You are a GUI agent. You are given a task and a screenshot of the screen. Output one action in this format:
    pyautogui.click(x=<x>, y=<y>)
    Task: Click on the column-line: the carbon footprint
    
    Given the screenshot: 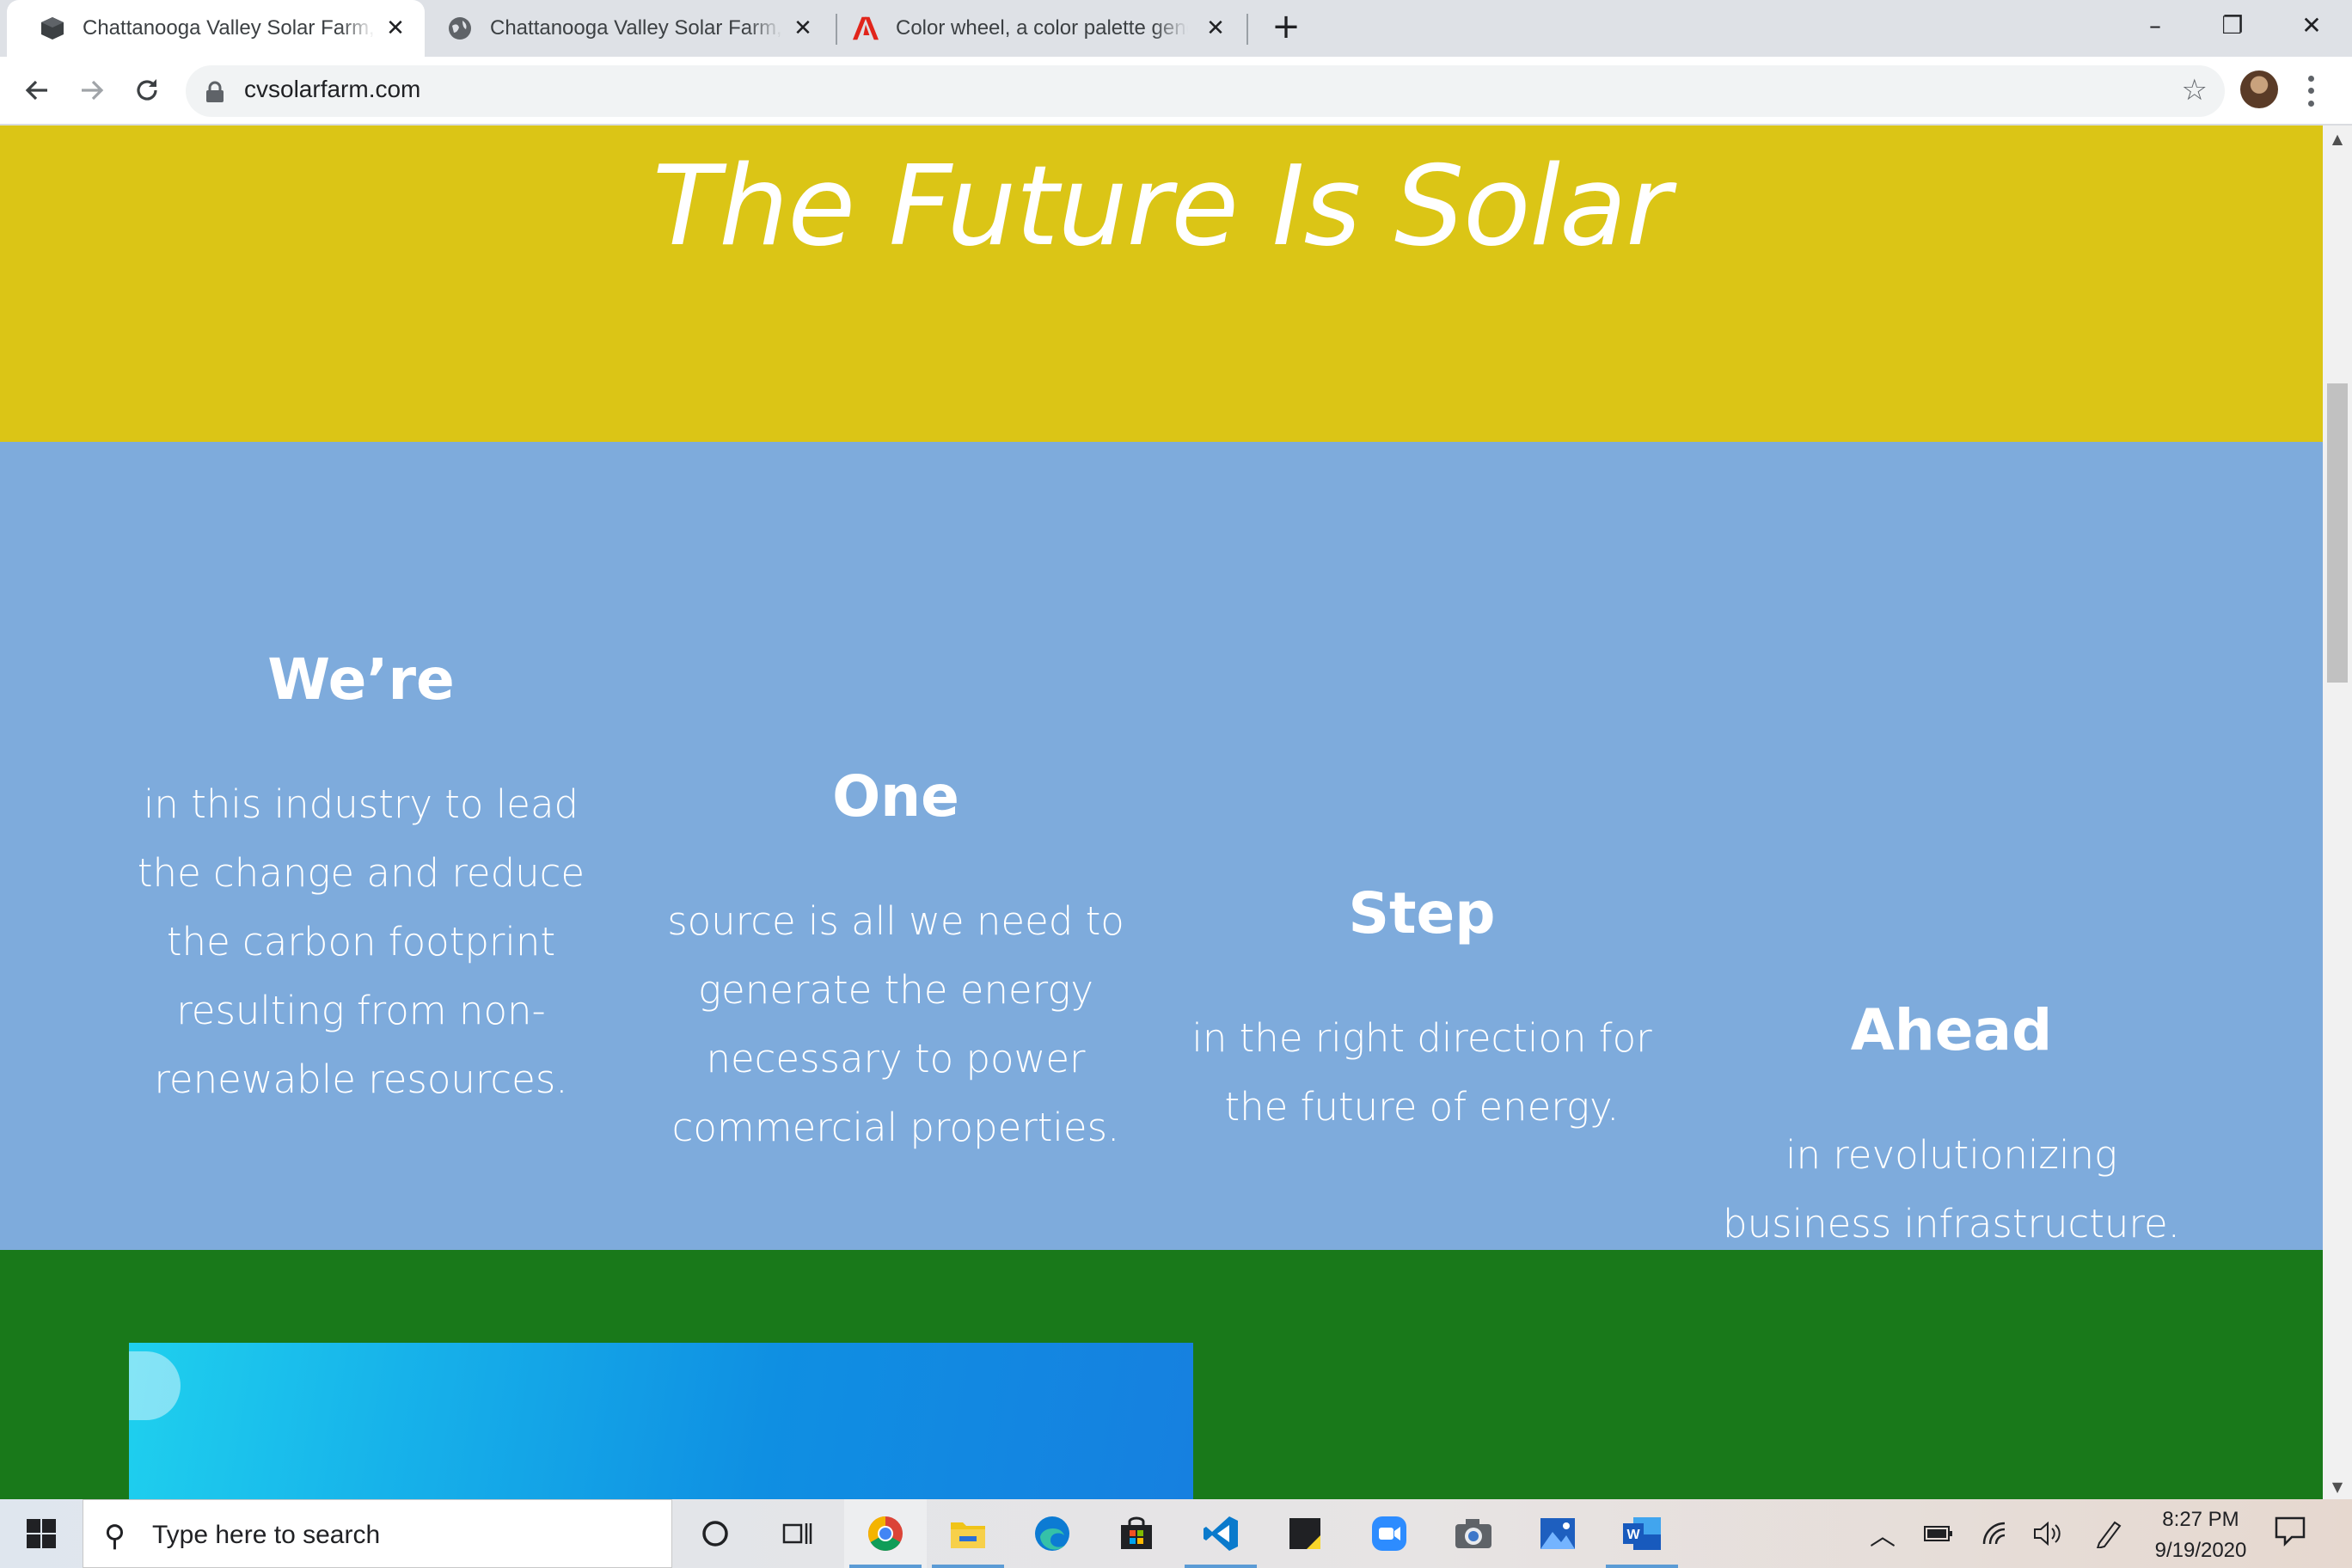 What is the action you would take?
    pyautogui.click(x=361, y=942)
    